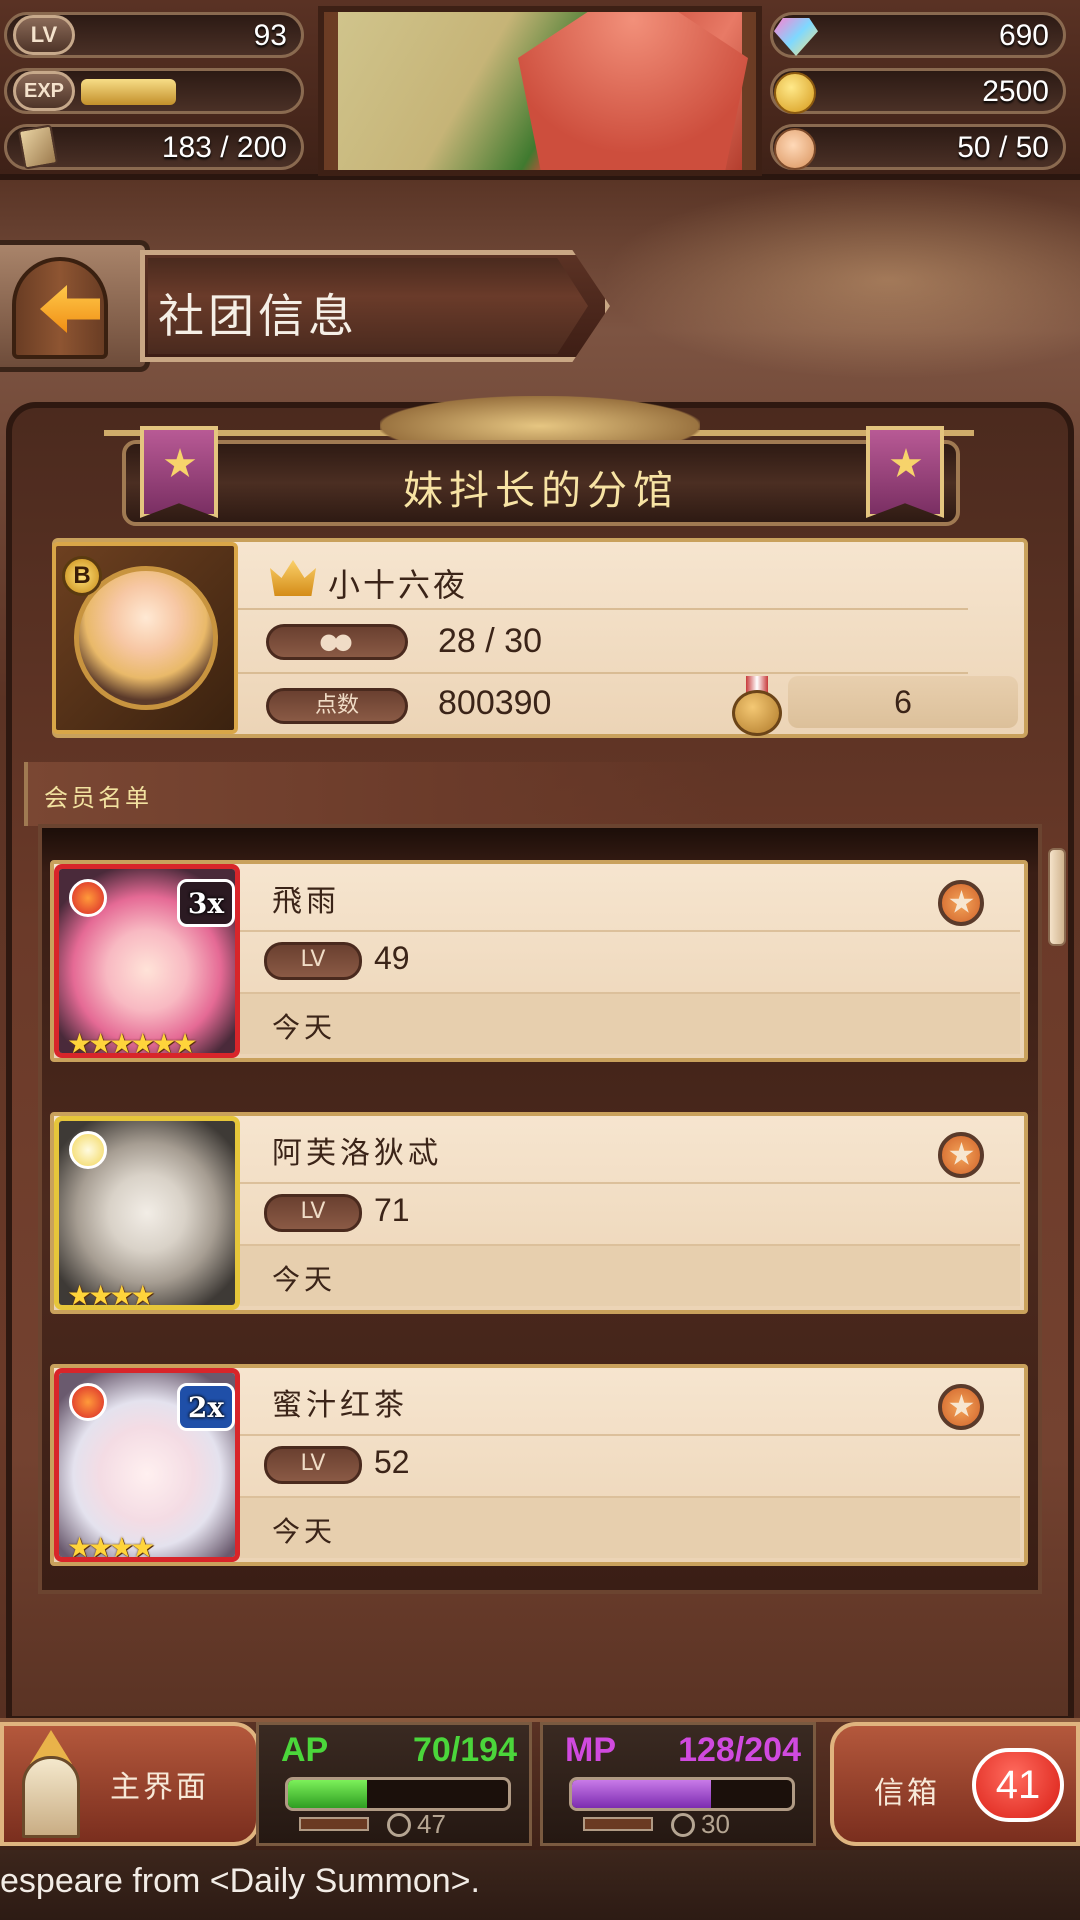 This screenshot has height=1920, width=1080. I want to click on umbrella-art, so click(633, 91).